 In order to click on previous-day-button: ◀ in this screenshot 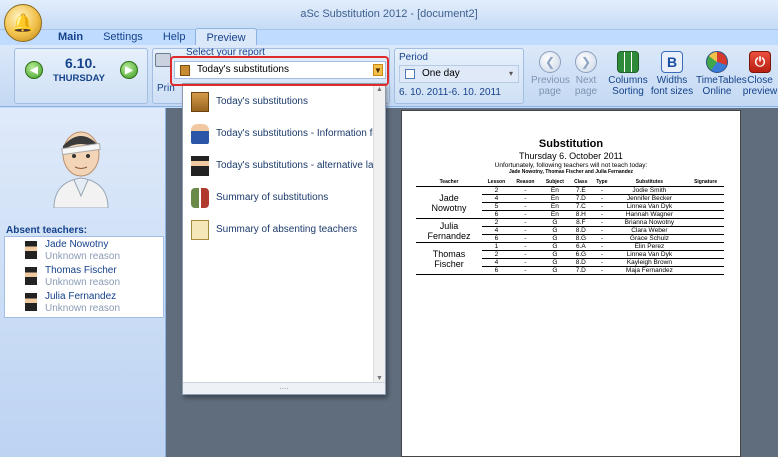, I will do `click(34, 70)`.